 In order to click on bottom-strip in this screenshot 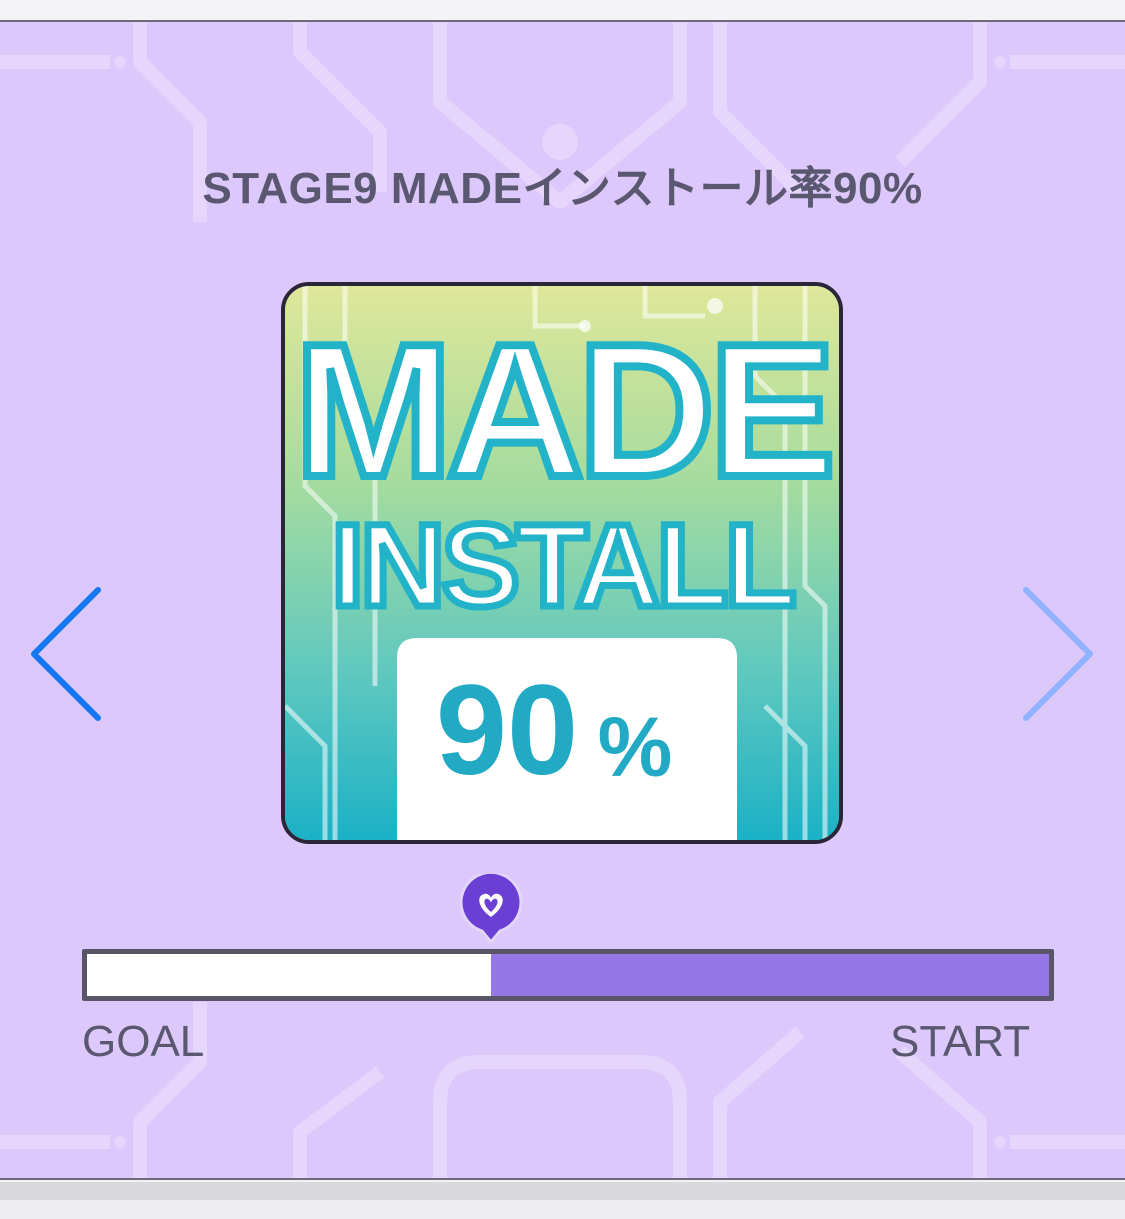, I will do `click(562, 1200)`.